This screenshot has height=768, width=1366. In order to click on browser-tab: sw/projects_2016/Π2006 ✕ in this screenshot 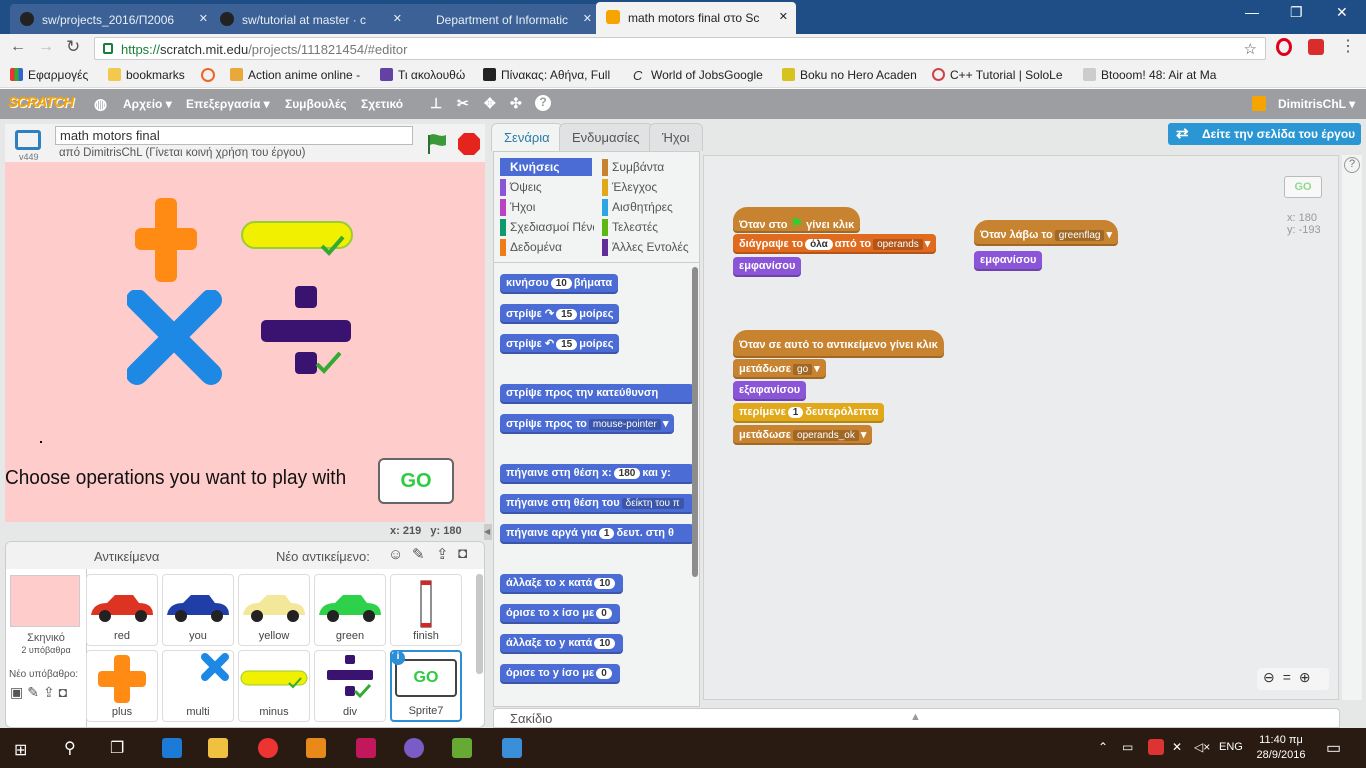, I will do `click(113, 19)`.